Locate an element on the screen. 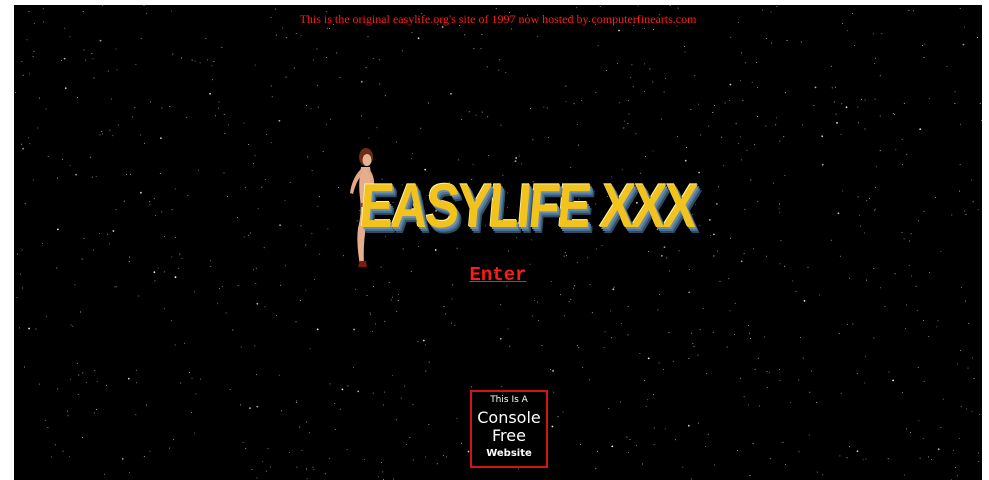 Image resolution: width=989 pixels, height=480 pixels. enter-link: Enter is located at coordinates (498, 275).